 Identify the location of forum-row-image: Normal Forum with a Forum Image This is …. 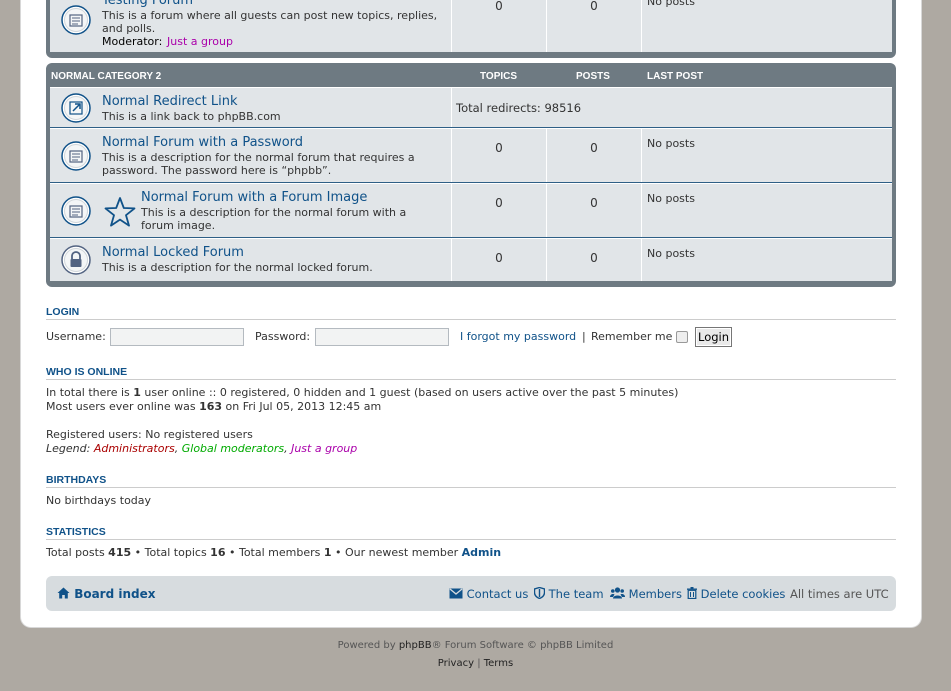
(471, 210).